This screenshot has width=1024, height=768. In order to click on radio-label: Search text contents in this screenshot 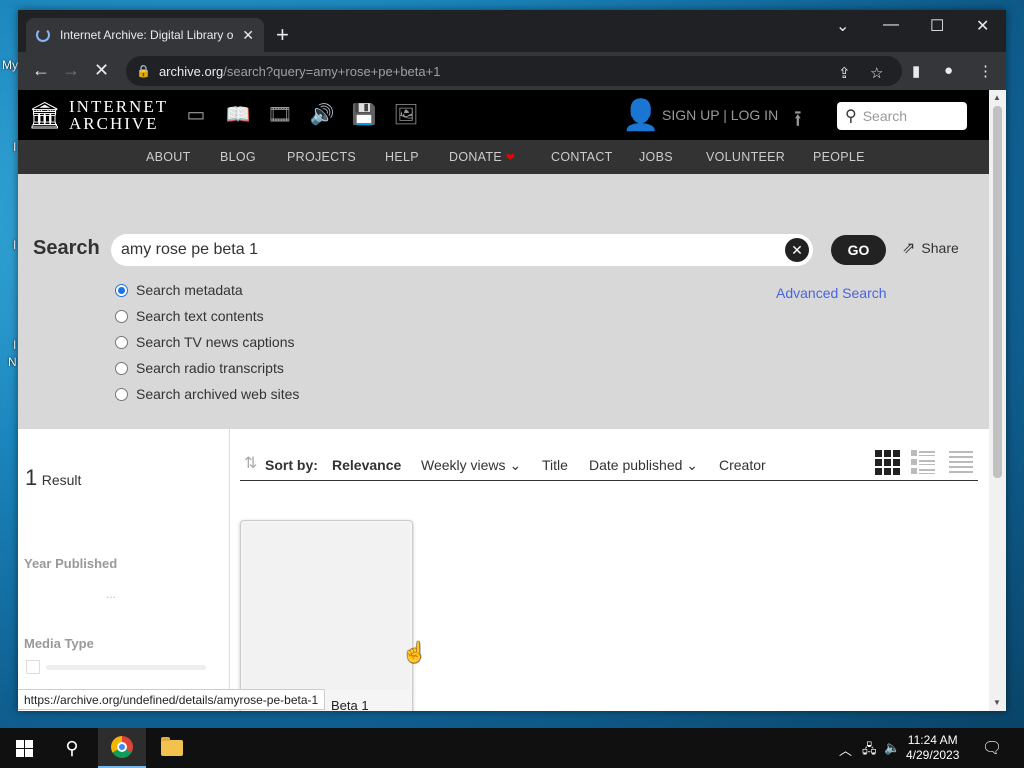, I will do `click(200, 316)`.